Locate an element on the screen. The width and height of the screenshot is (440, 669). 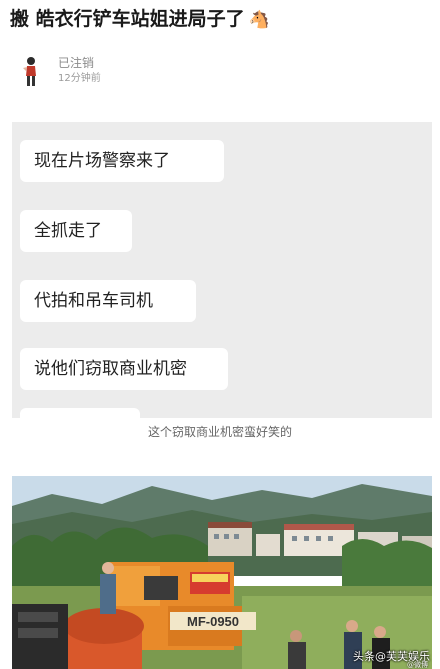
chat-bubble: 全抓走了 is located at coordinates (76, 231).